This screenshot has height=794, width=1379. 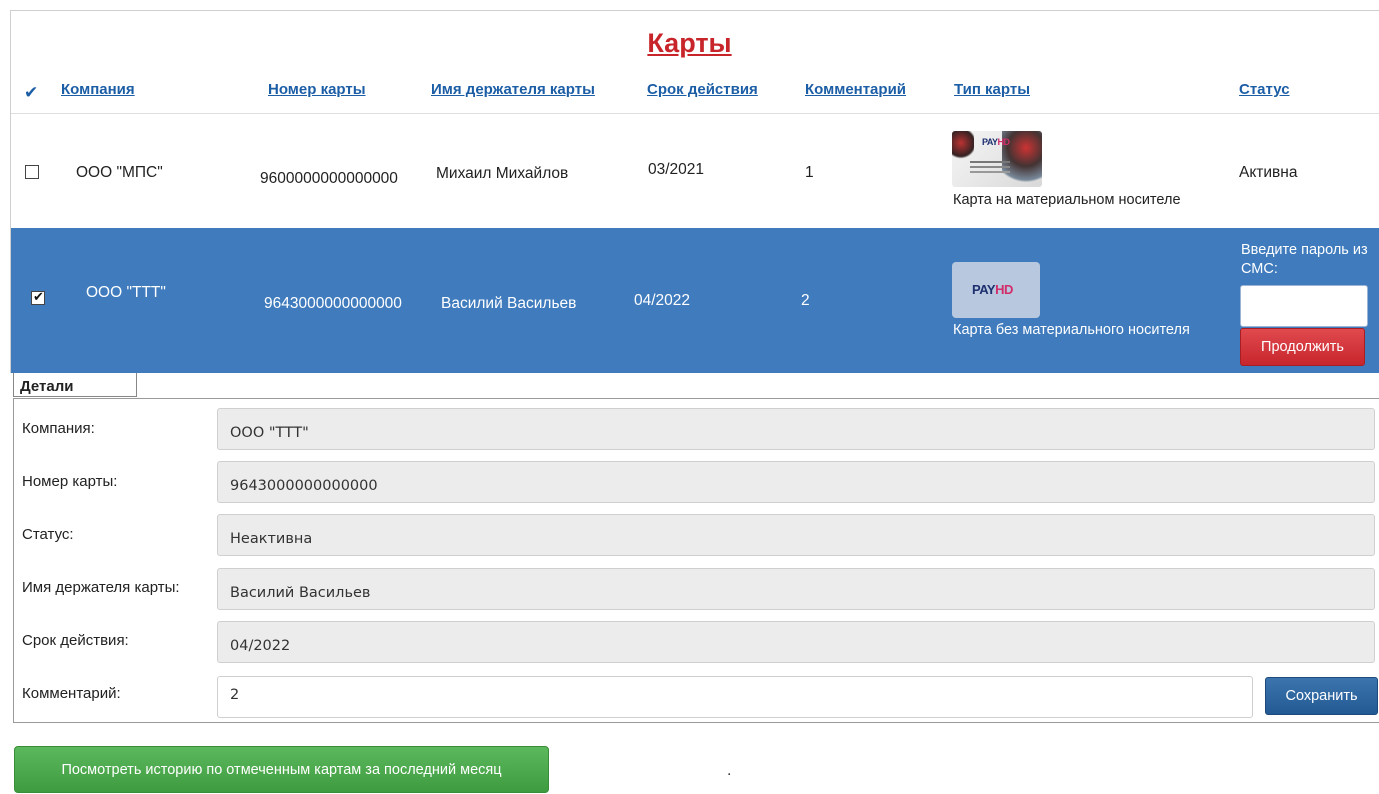 What do you see at coordinates (997, 159) in the screenshot?
I see `payhd-physical-card-icon: PAYHD` at bounding box center [997, 159].